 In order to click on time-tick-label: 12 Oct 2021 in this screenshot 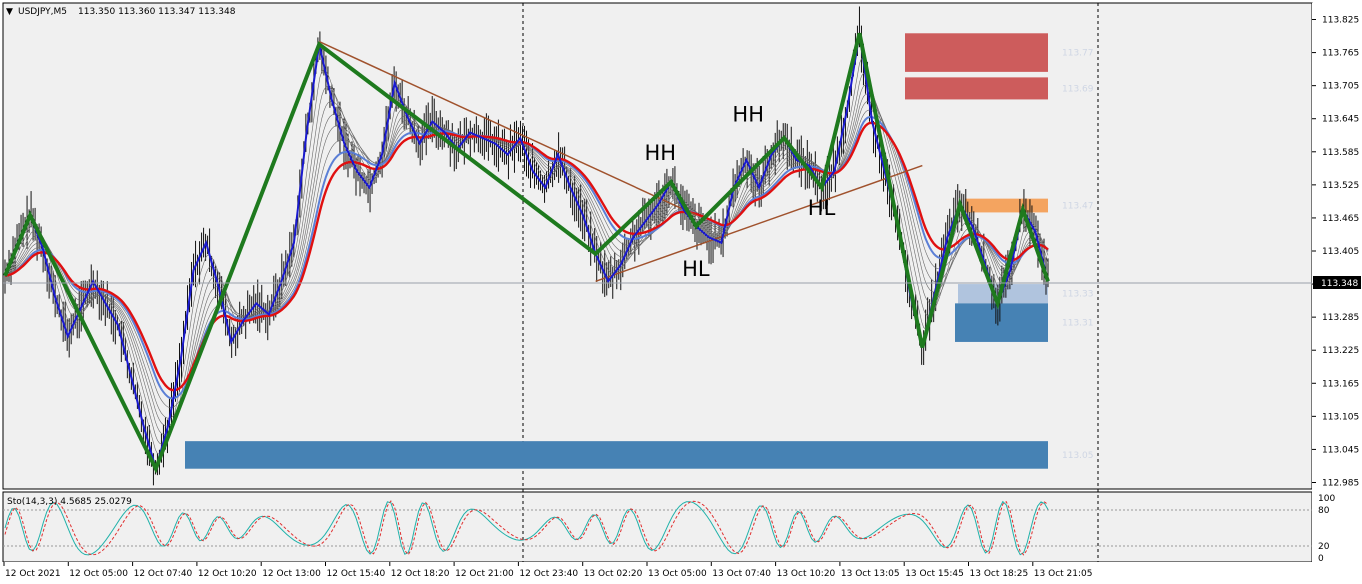, I will do `click(33, 574)`.